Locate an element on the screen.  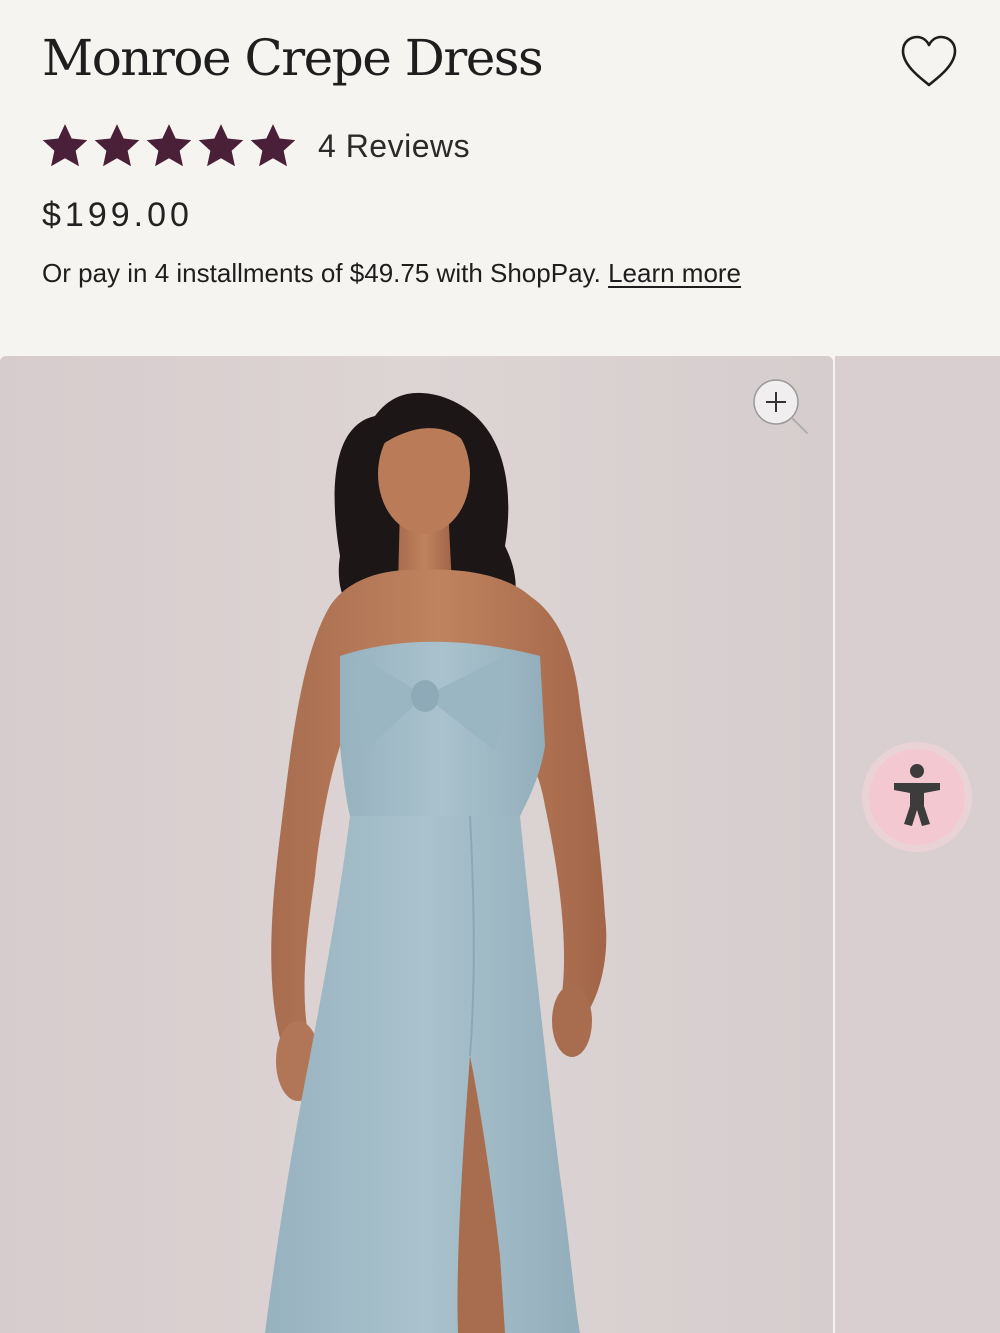
rating-stars is located at coordinates (169, 146).